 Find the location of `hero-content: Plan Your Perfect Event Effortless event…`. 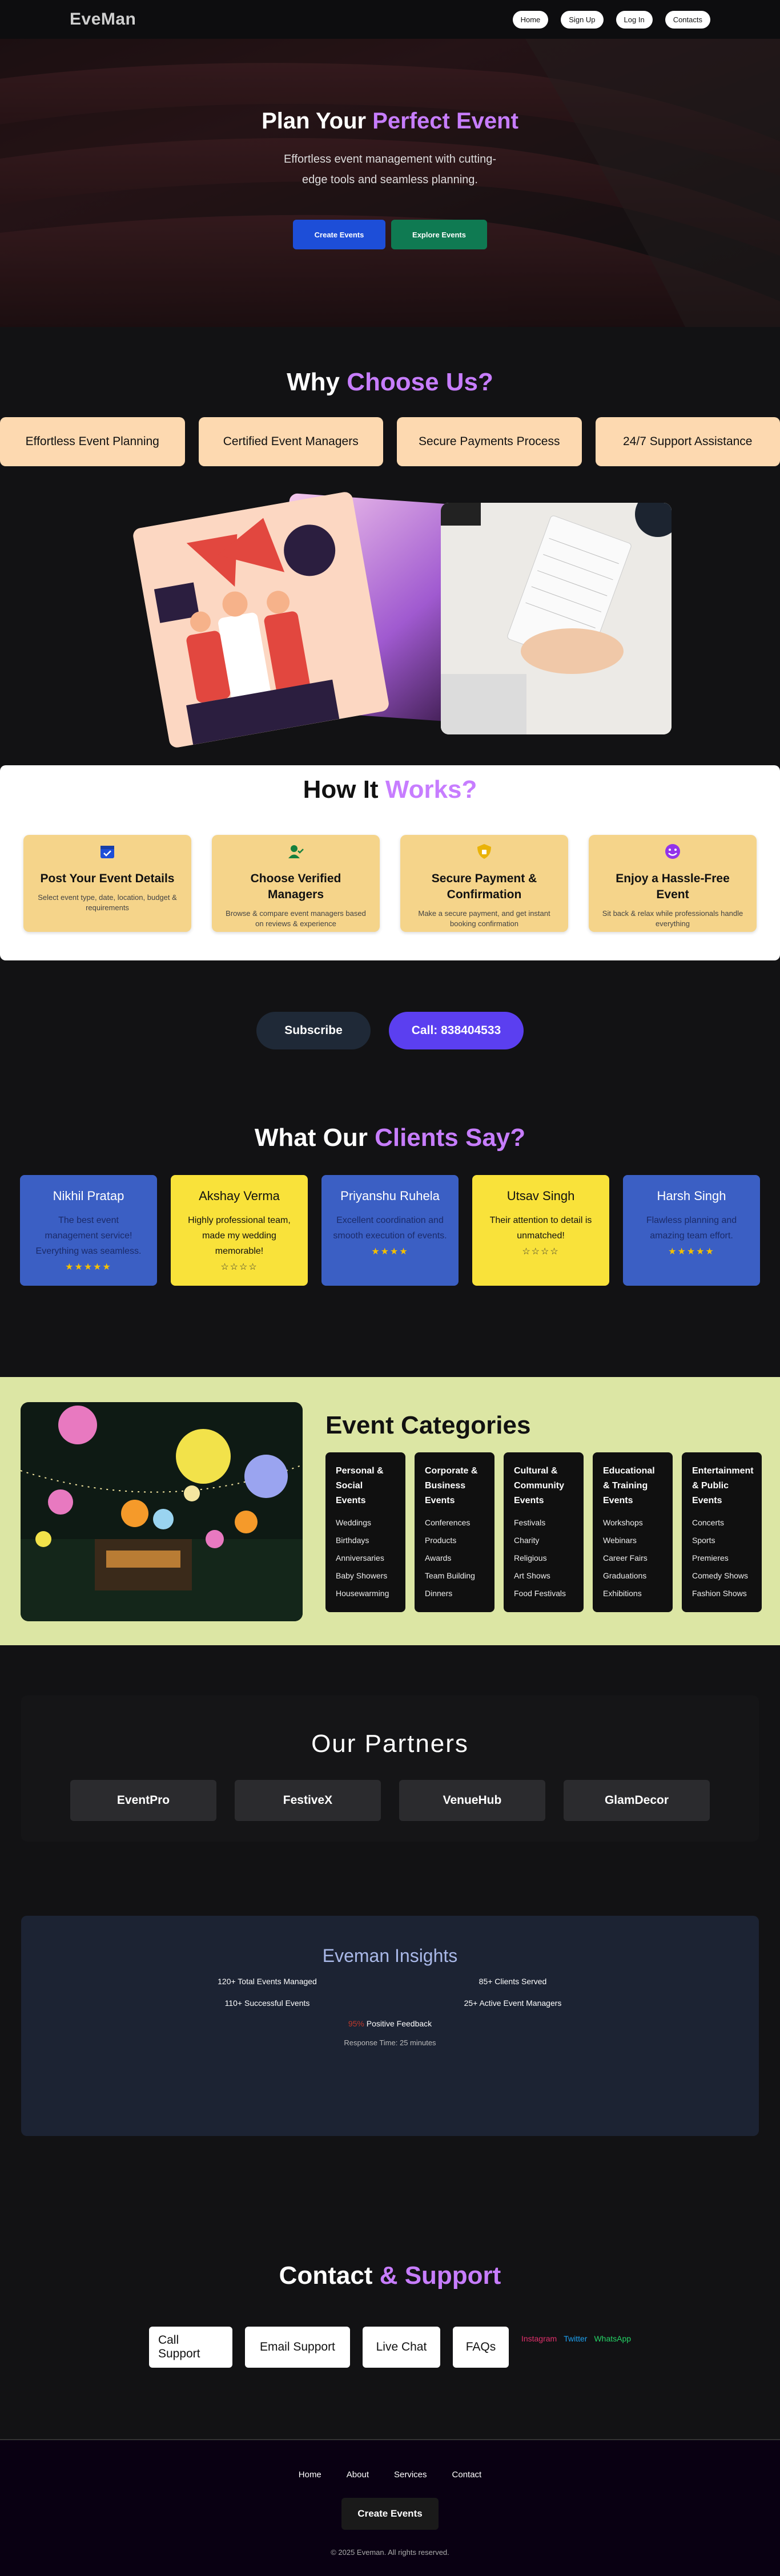

hero-content: Plan Your Perfect Event Effortless event… is located at coordinates (390, 178).